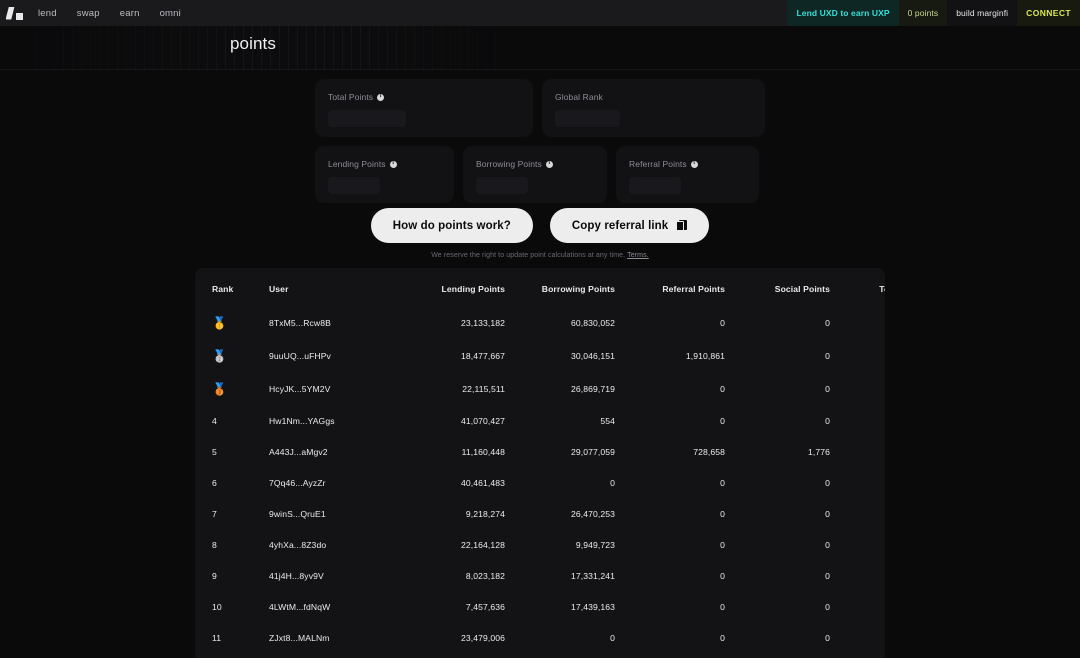 The height and width of the screenshot is (658, 1080). I want to click on cell-rank: 12, so click(232, 655).